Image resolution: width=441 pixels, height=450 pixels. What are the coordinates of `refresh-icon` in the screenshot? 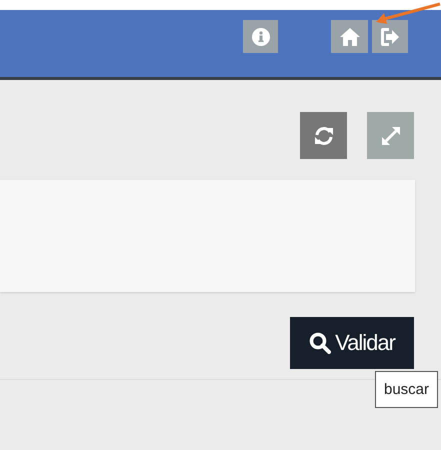 It's located at (323, 136).